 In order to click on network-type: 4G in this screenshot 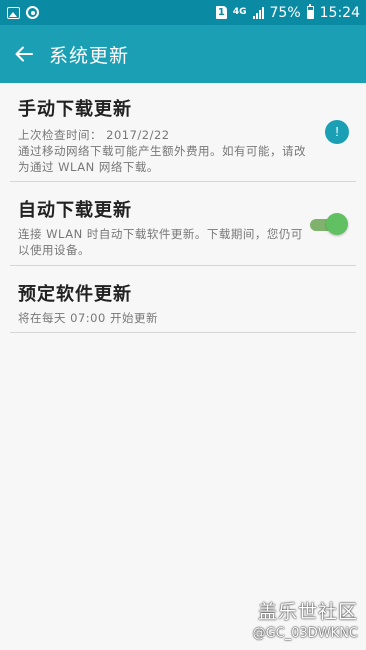, I will do `click(239, 12)`.